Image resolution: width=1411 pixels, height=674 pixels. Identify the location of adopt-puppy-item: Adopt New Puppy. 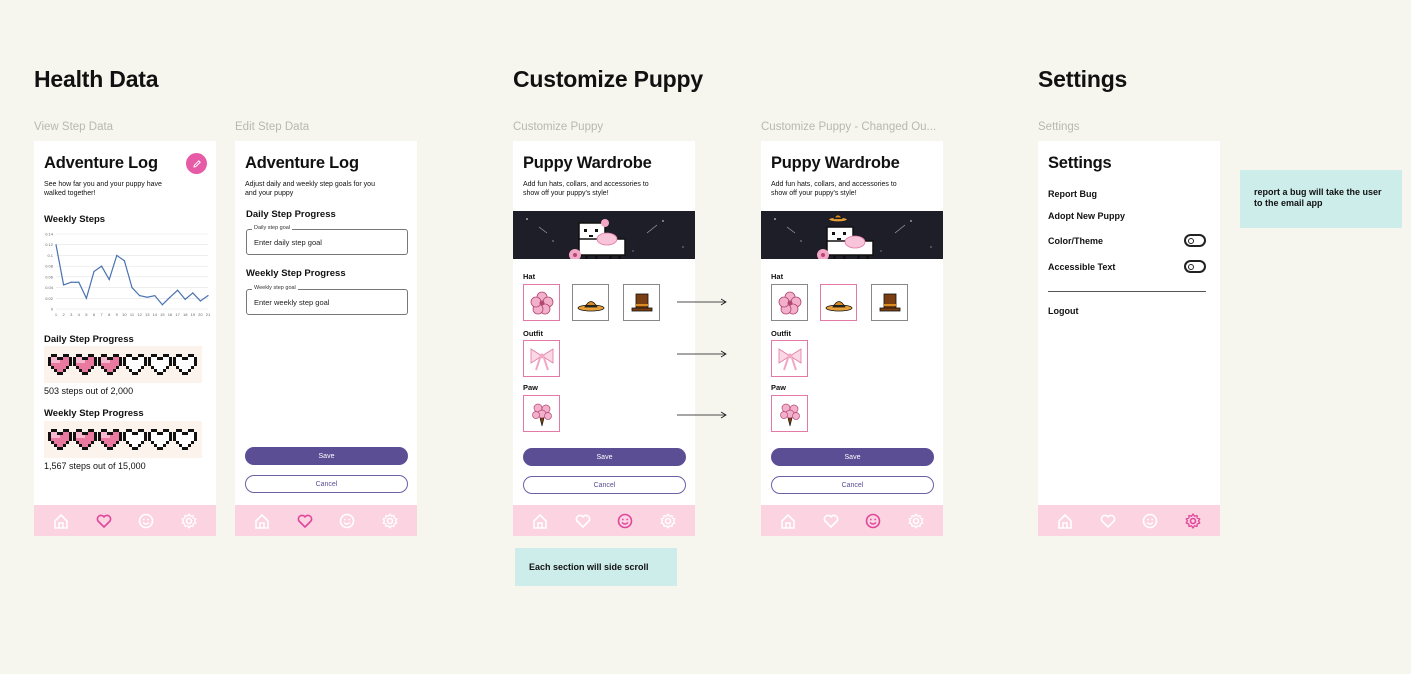
(1086, 216).